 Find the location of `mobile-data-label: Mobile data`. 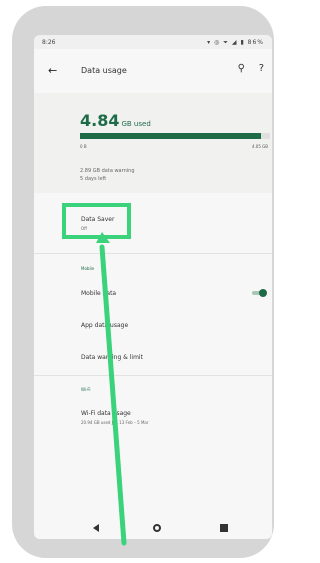

mobile-data-label: Mobile data is located at coordinates (99, 293).